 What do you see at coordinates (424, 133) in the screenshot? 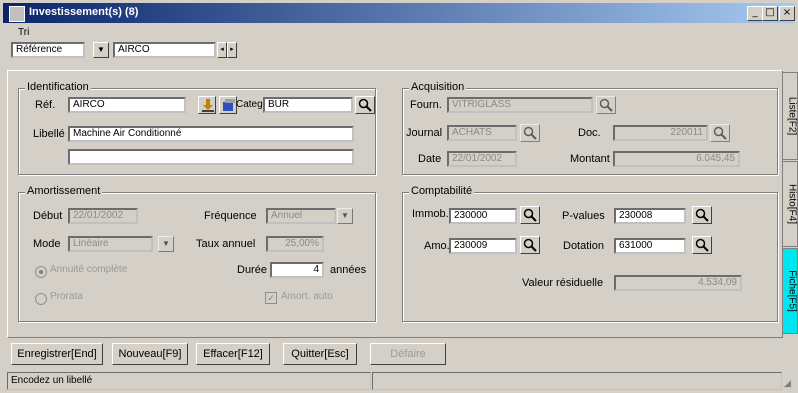
I see `journal-label: Journal` at bounding box center [424, 133].